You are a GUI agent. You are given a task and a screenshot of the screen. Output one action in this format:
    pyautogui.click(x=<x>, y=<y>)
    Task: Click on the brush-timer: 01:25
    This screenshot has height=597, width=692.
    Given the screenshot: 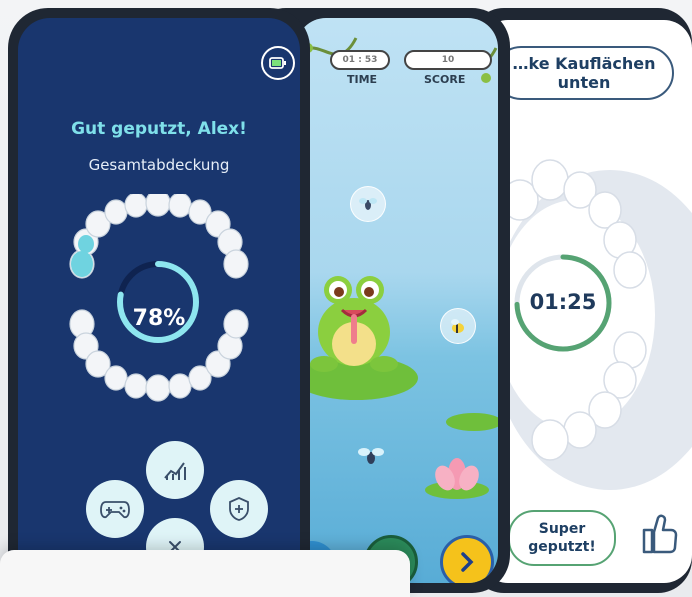 What is the action you would take?
    pyautogui.click(x=563, y=303)
    